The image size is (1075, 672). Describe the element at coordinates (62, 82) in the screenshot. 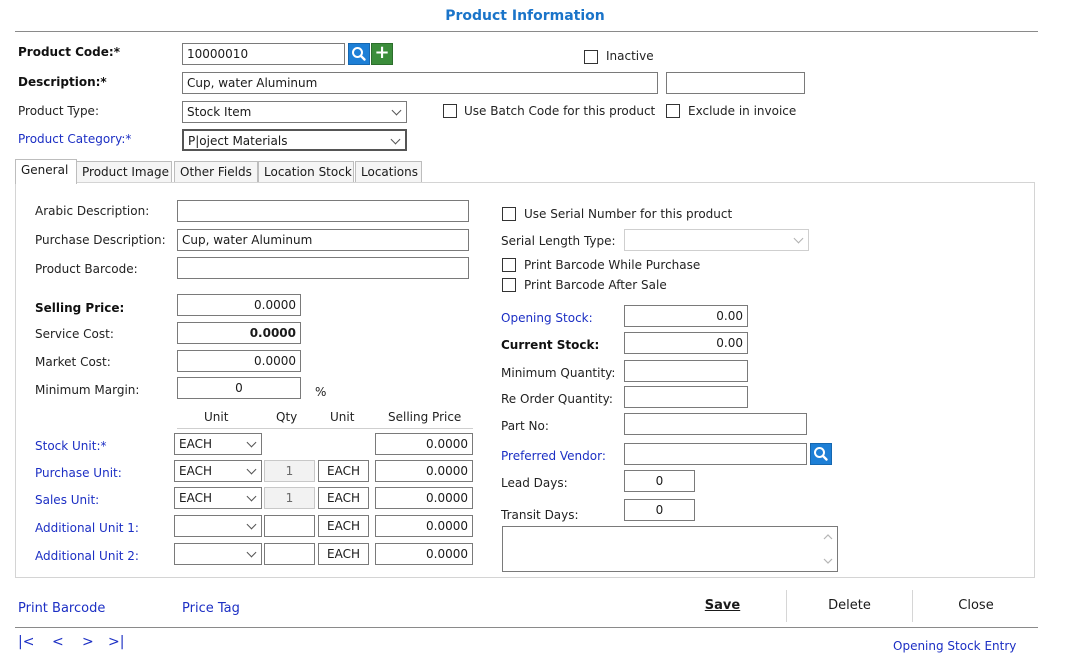

I see `description-label: Description:*` at that location.